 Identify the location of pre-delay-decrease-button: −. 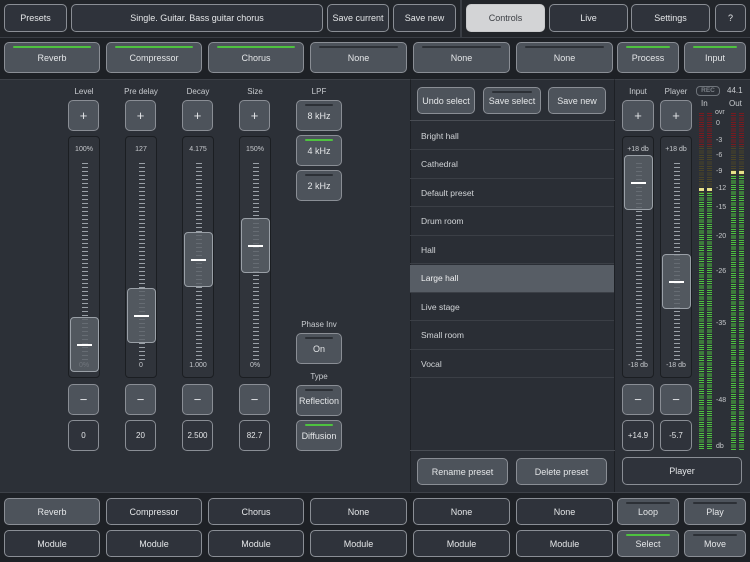
(140, 399).